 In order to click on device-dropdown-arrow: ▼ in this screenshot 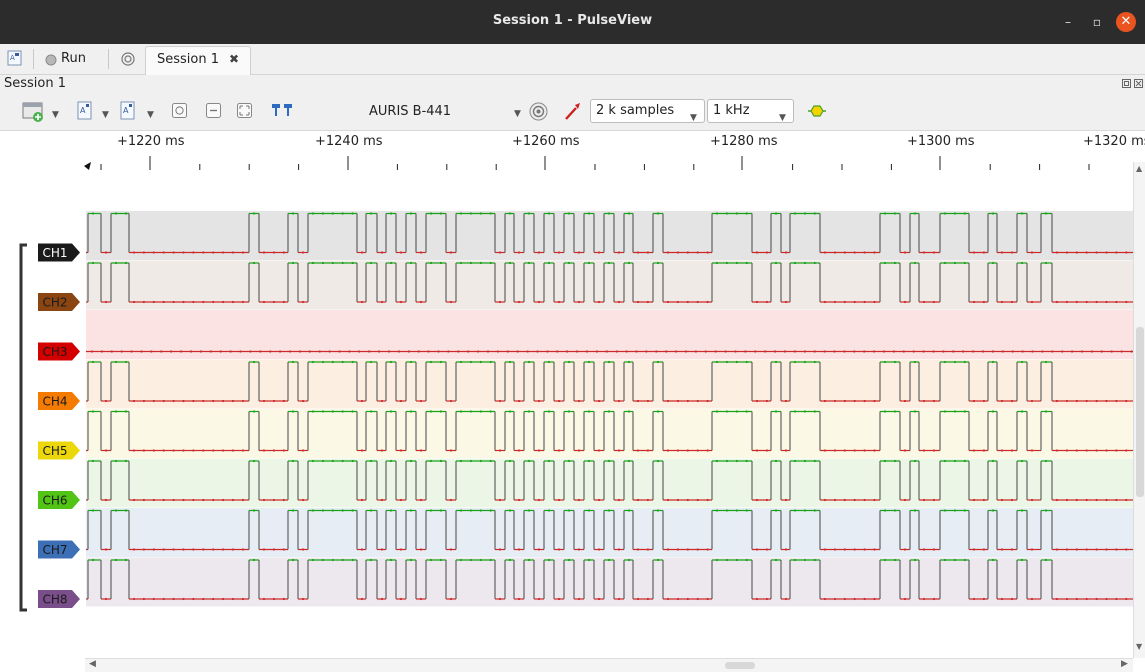, I will do `click(517, 114)`.